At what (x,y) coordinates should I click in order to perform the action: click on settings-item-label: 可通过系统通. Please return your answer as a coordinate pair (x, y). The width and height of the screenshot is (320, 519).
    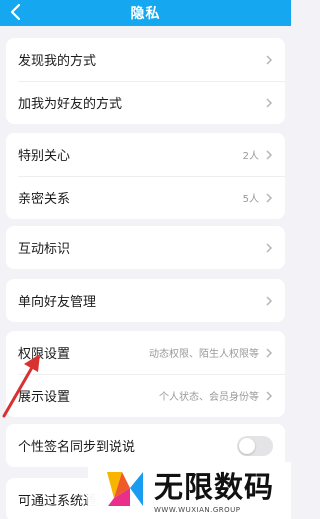
    Looking at the image, I should click on (57, 501).